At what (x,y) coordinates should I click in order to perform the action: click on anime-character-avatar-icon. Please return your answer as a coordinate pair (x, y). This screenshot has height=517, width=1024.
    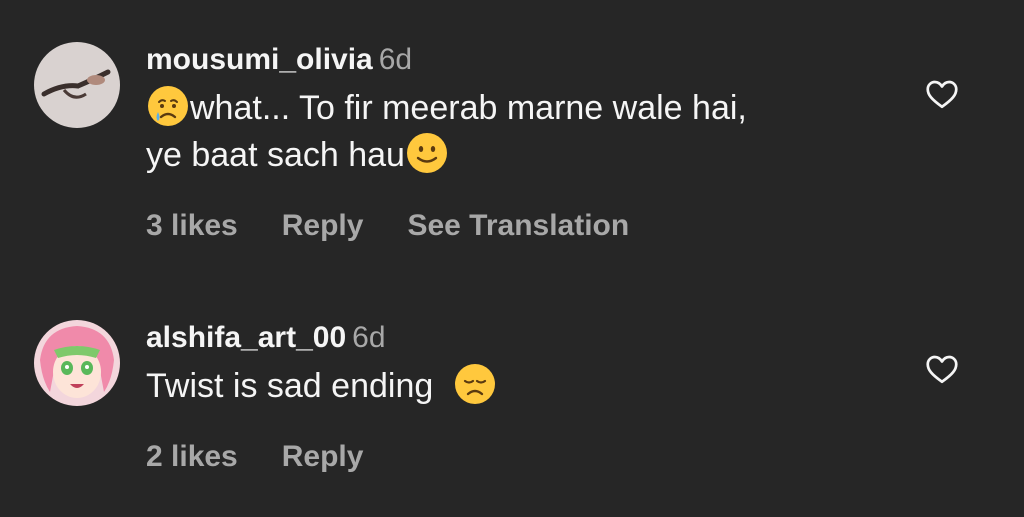
    Looking at the image, I should click on (77, 363).